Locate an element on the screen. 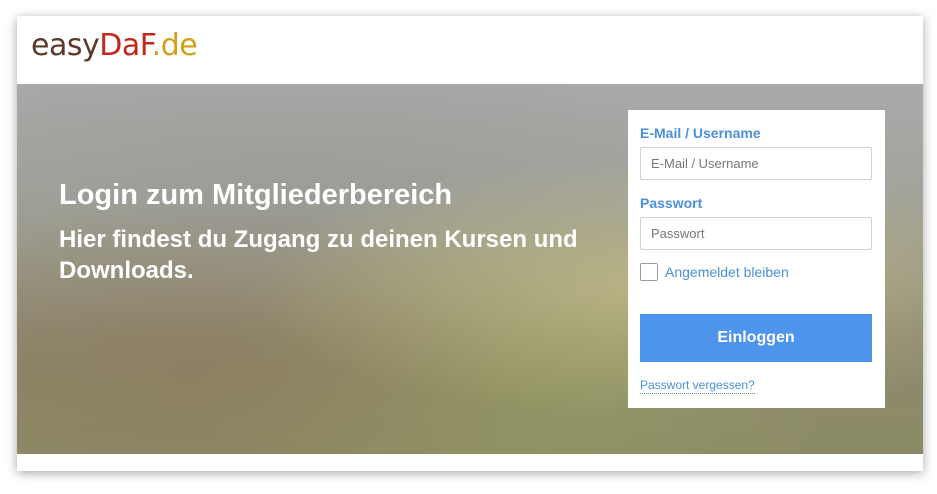 Image resolution: width=937 pixels, height=494 pixels. email-input is located at coordinates (756, 163).